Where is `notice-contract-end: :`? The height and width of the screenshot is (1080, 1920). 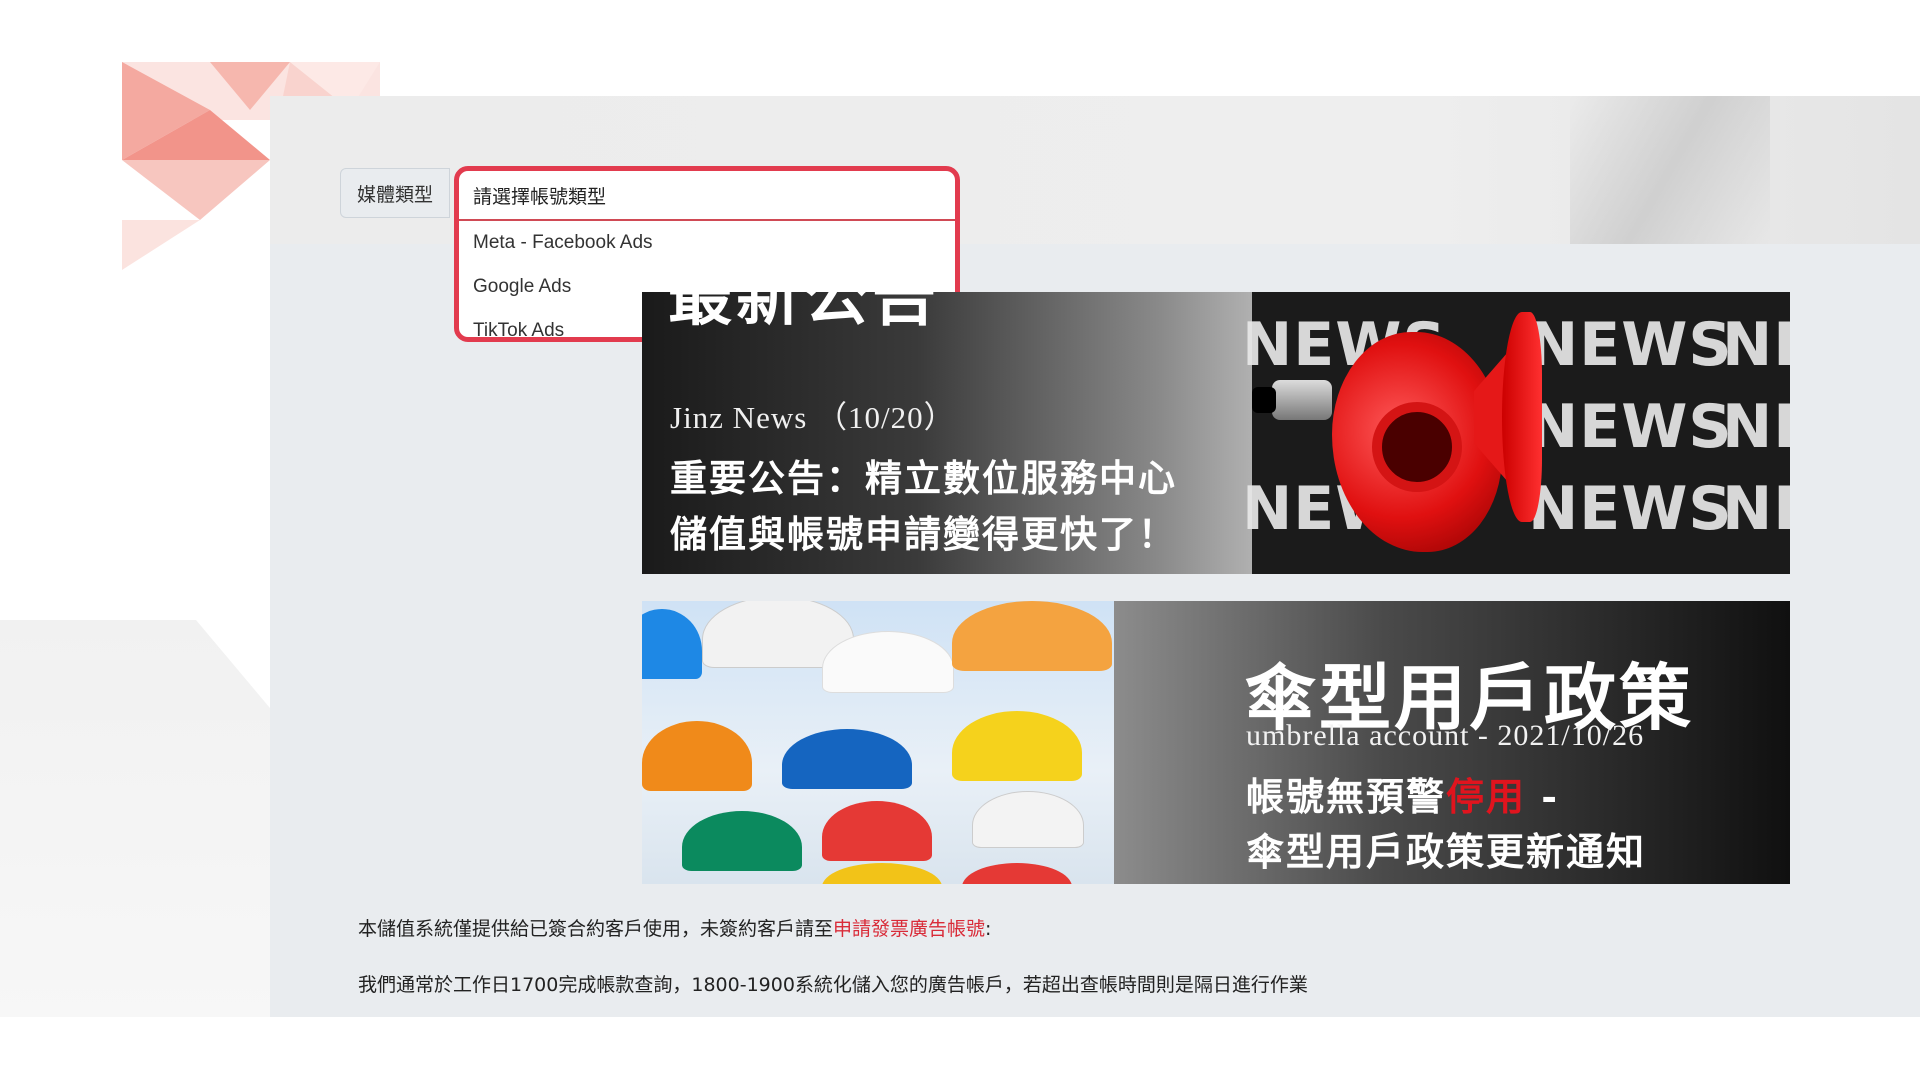 notice-contract-end: : is located at coordinates (988, 929).